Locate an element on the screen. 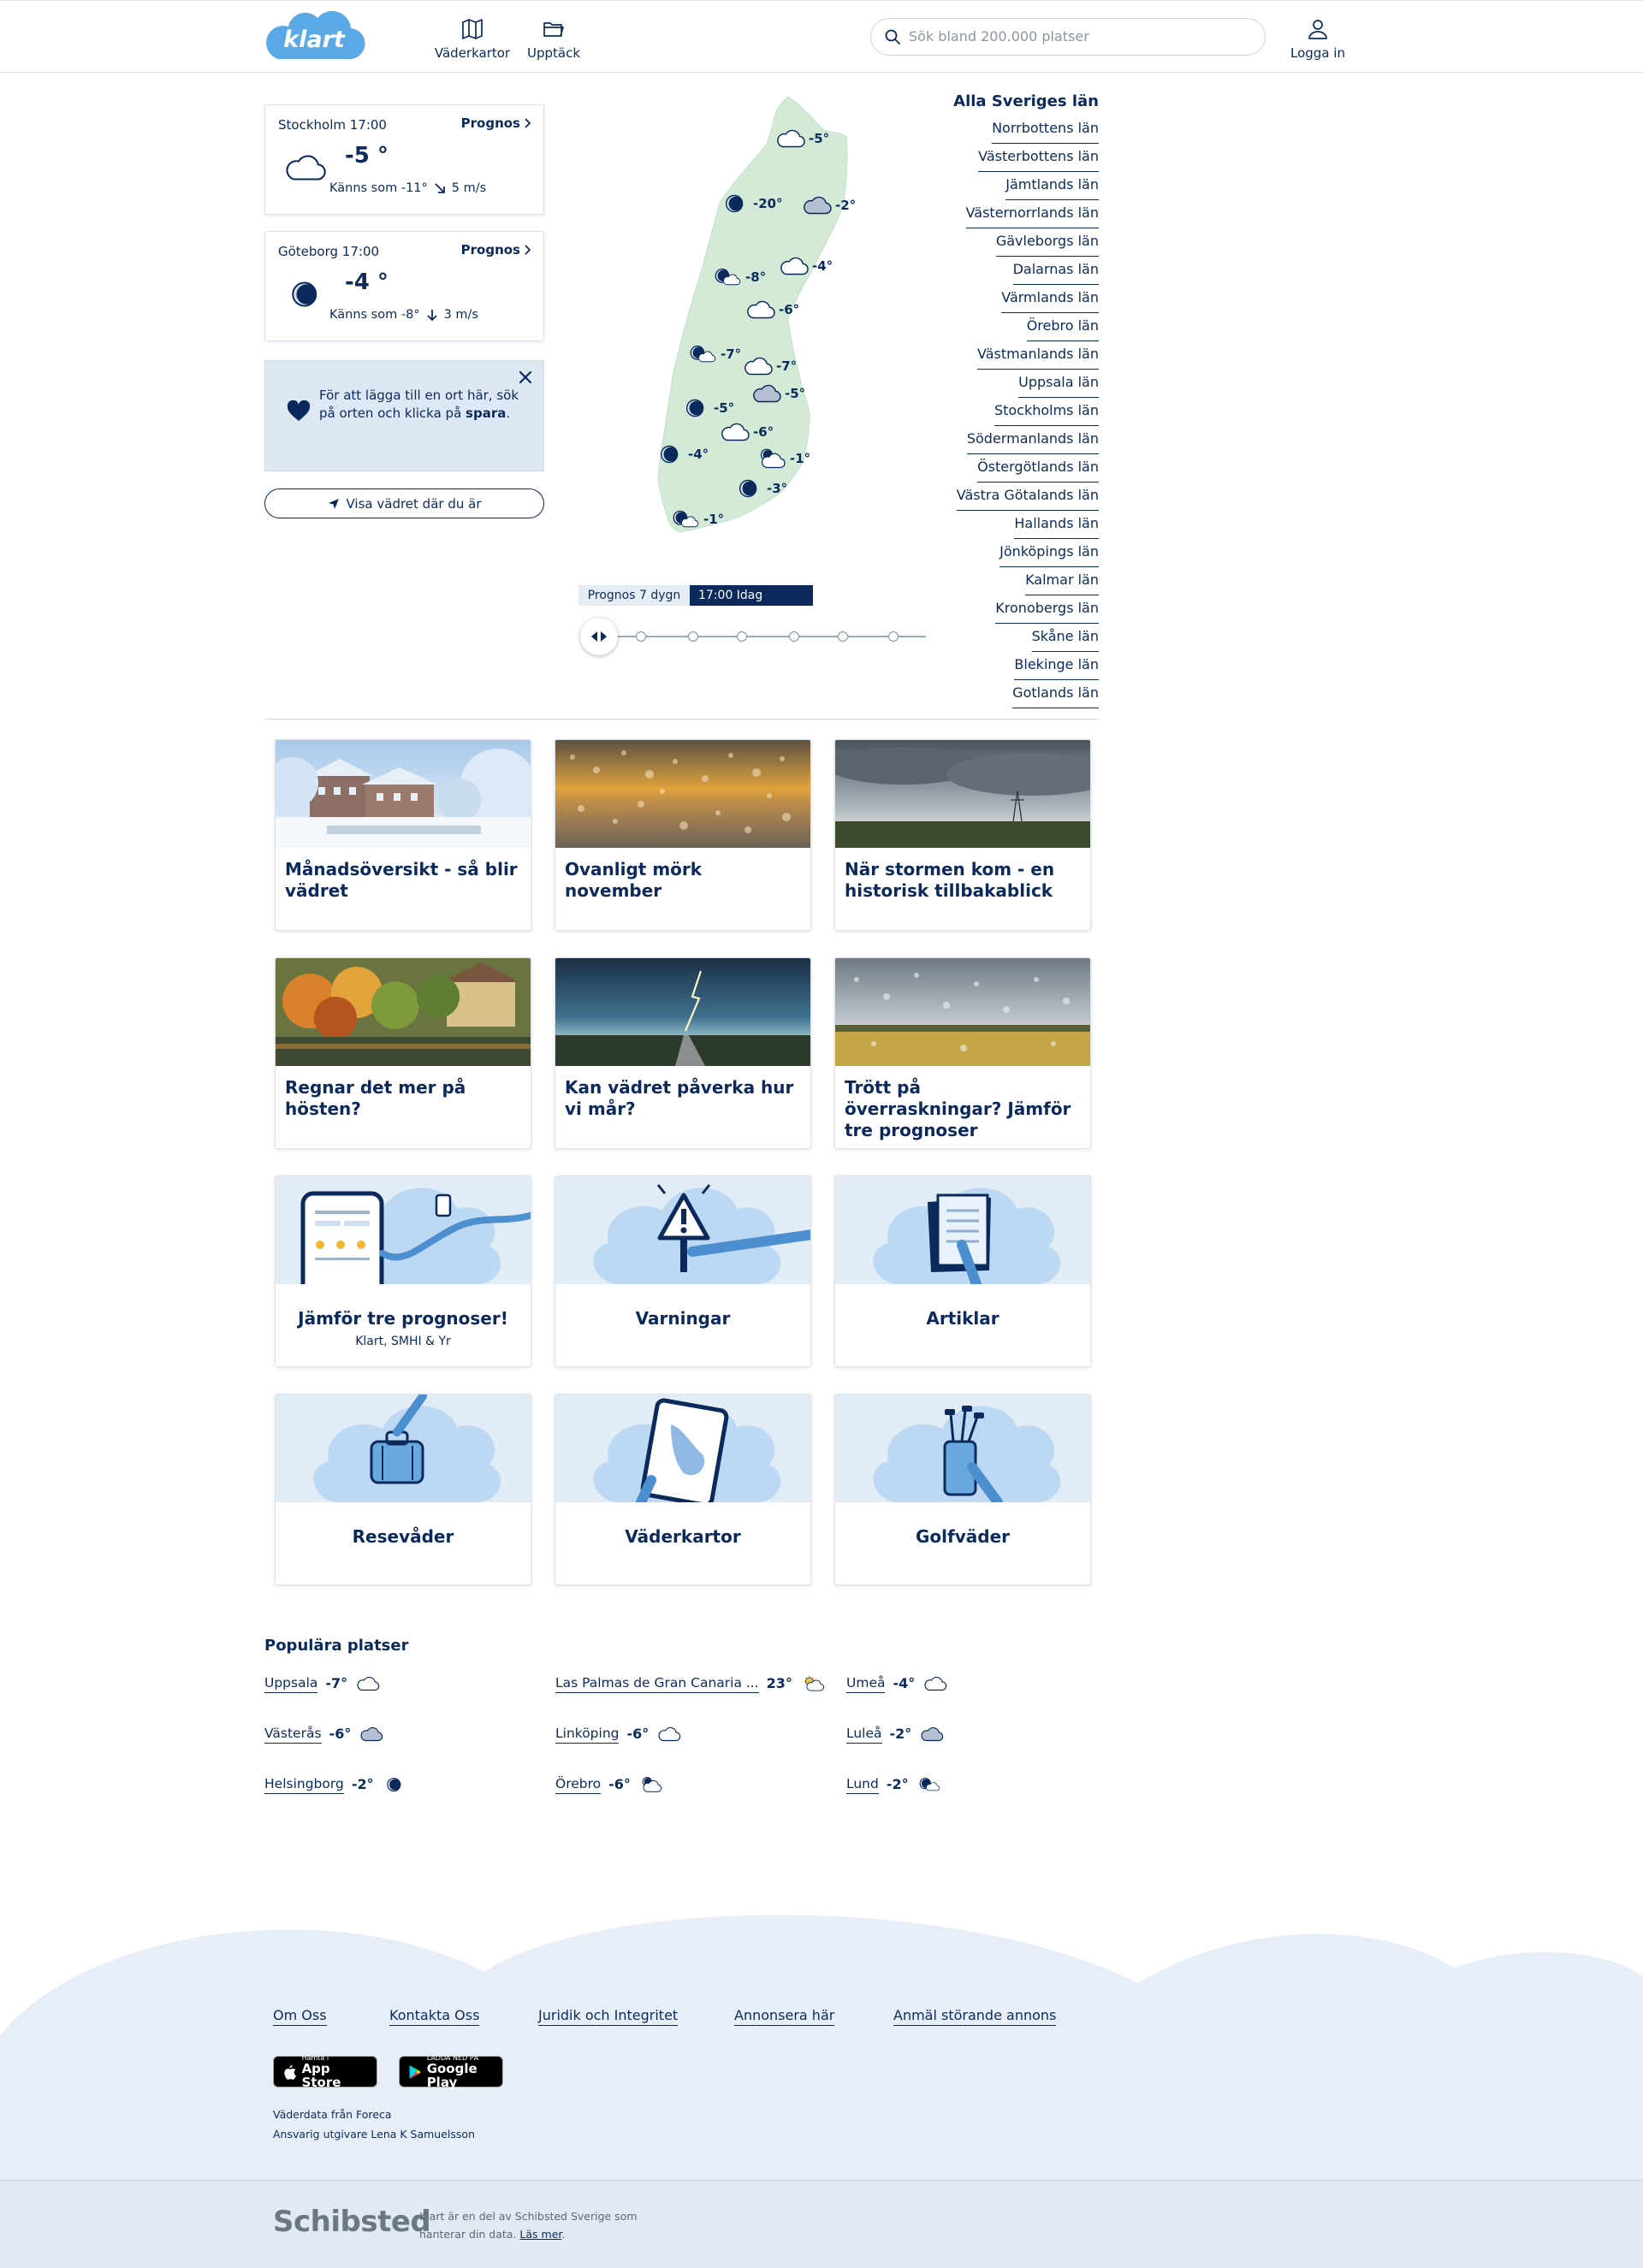  search-box is located at coordinates (1068, 37).